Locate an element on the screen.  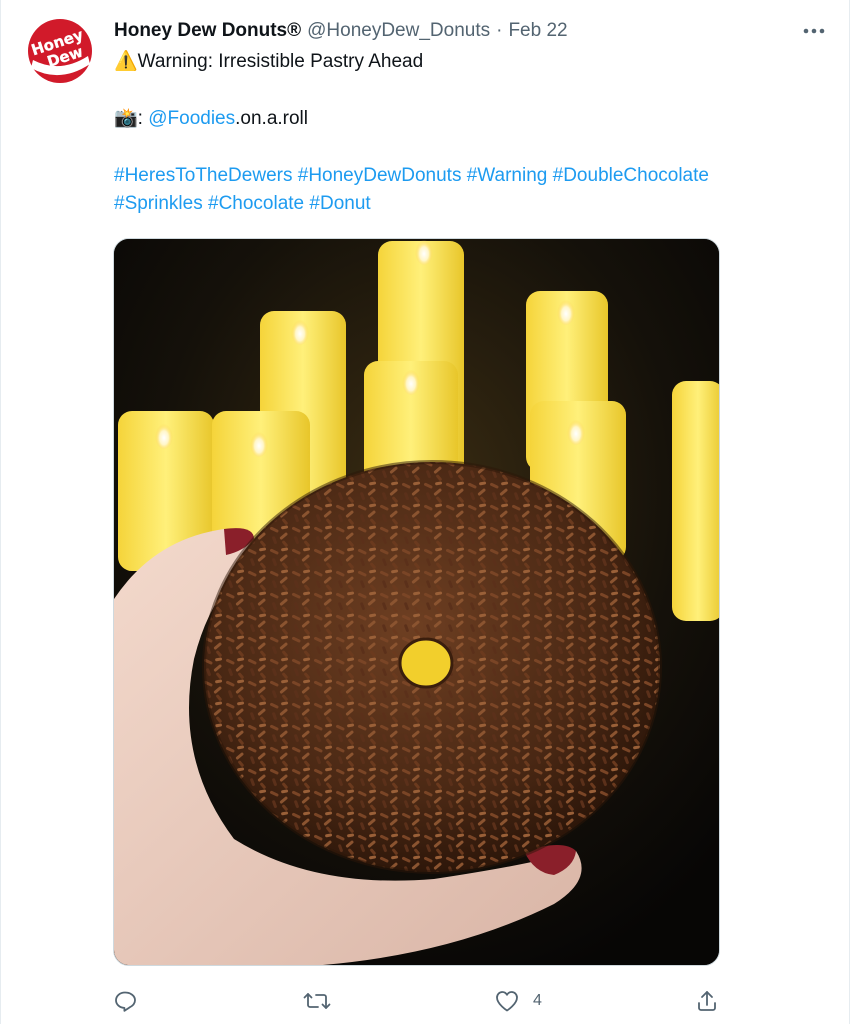
hashtag-link: #DoubleChocolate is located at coordinates (631, 175).